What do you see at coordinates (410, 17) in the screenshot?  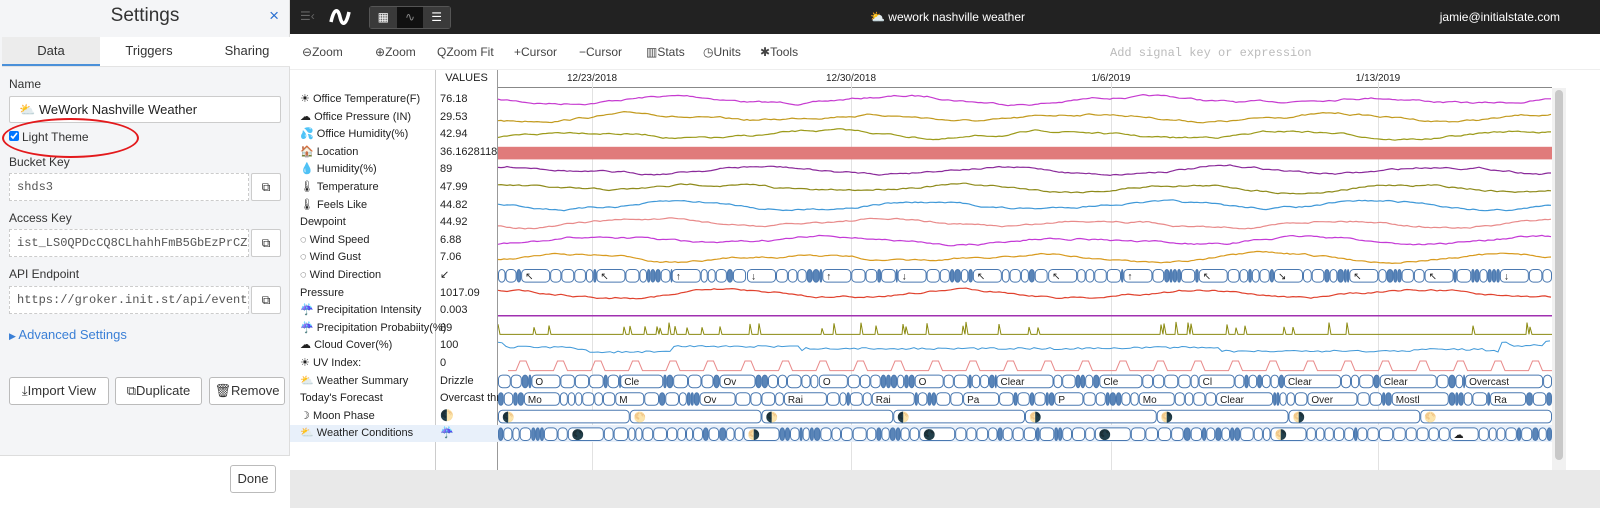 I see `waves-view-icon: ∿` at bounding box center [410, 17].